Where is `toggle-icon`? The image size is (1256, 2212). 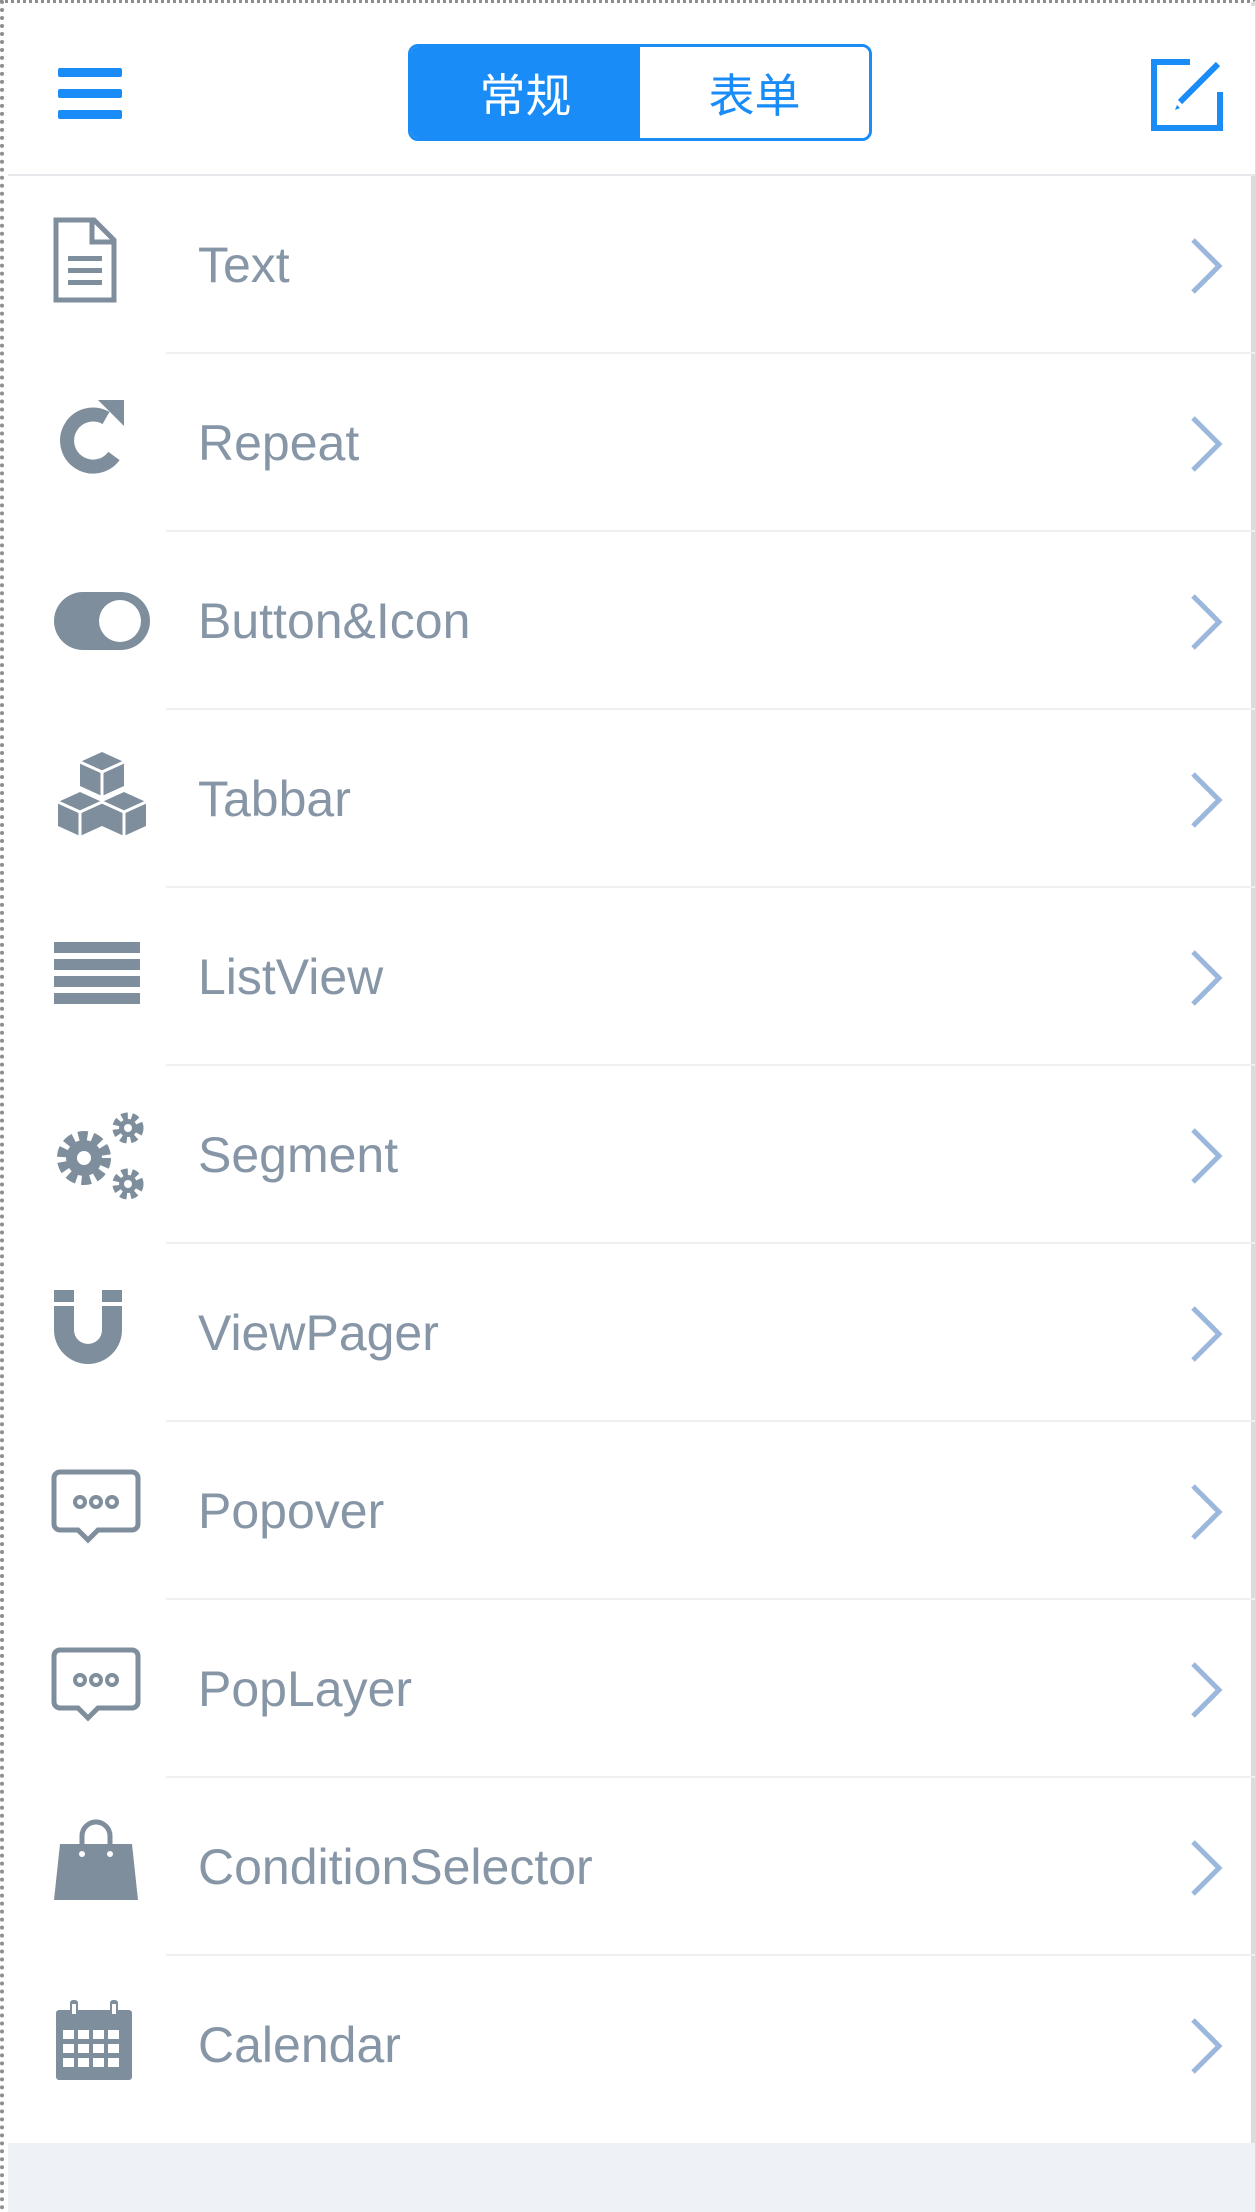 toggle-icon is located at coordinates (103, 622).